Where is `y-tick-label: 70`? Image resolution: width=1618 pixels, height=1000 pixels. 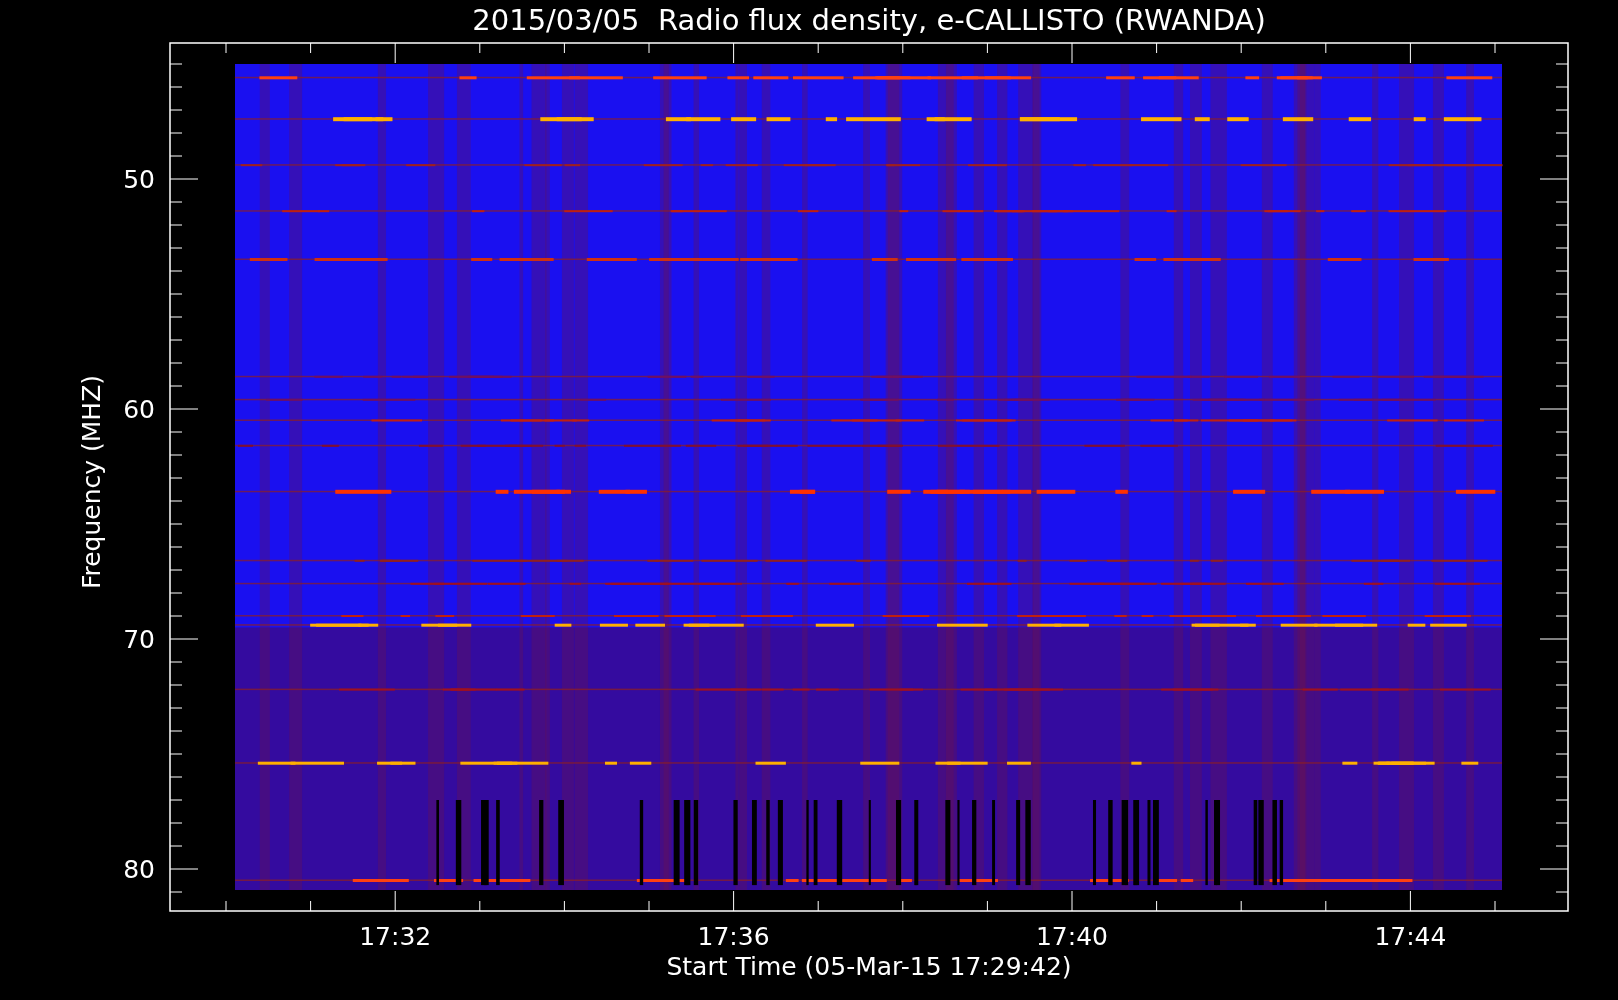
y-tick-label: 70 is located at coordinates (139, 639).